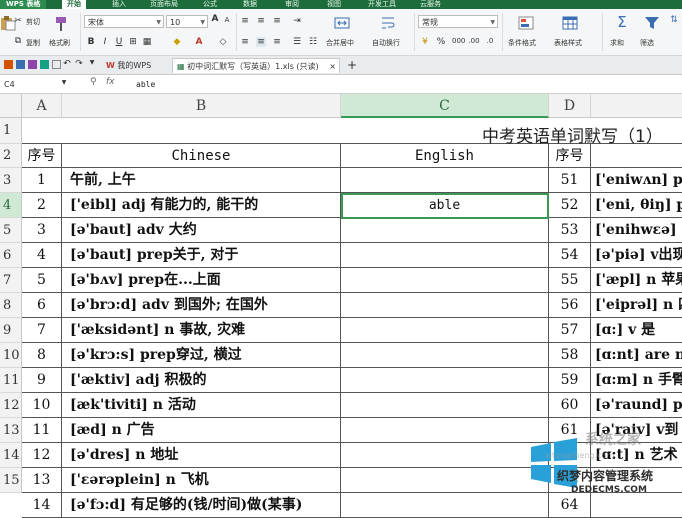  I want to click on table-style-button: 表格样式, so click(568, 43).